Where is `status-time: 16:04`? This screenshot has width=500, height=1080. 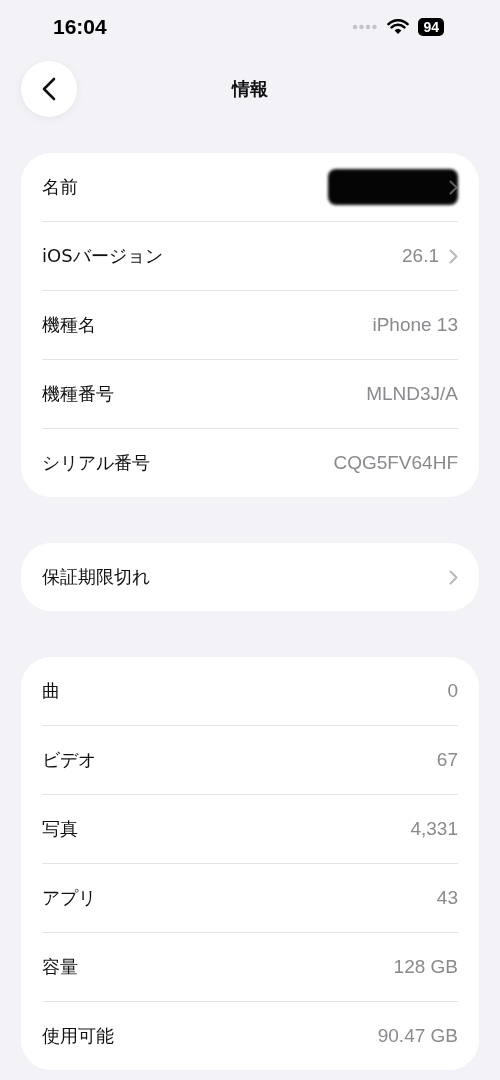 status-time: 16:04 is located at coordinates (80, 27).